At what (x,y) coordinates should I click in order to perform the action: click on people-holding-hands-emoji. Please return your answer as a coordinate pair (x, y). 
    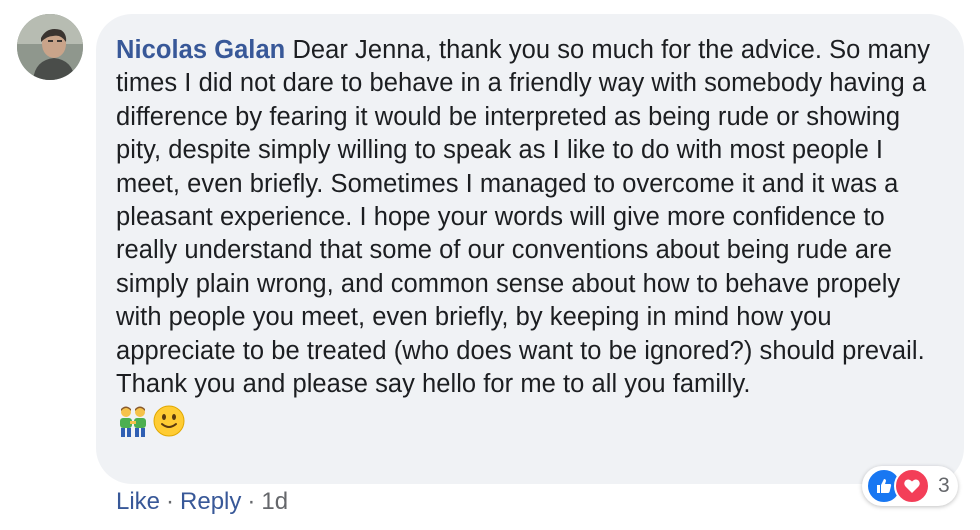
    Looking at the image, I should click on (133, 421).